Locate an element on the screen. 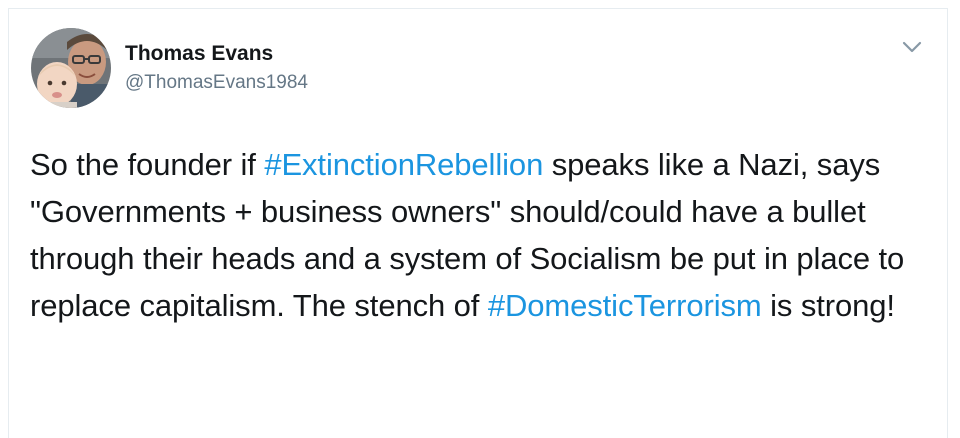  avatar is located at coordinates (71, 68).